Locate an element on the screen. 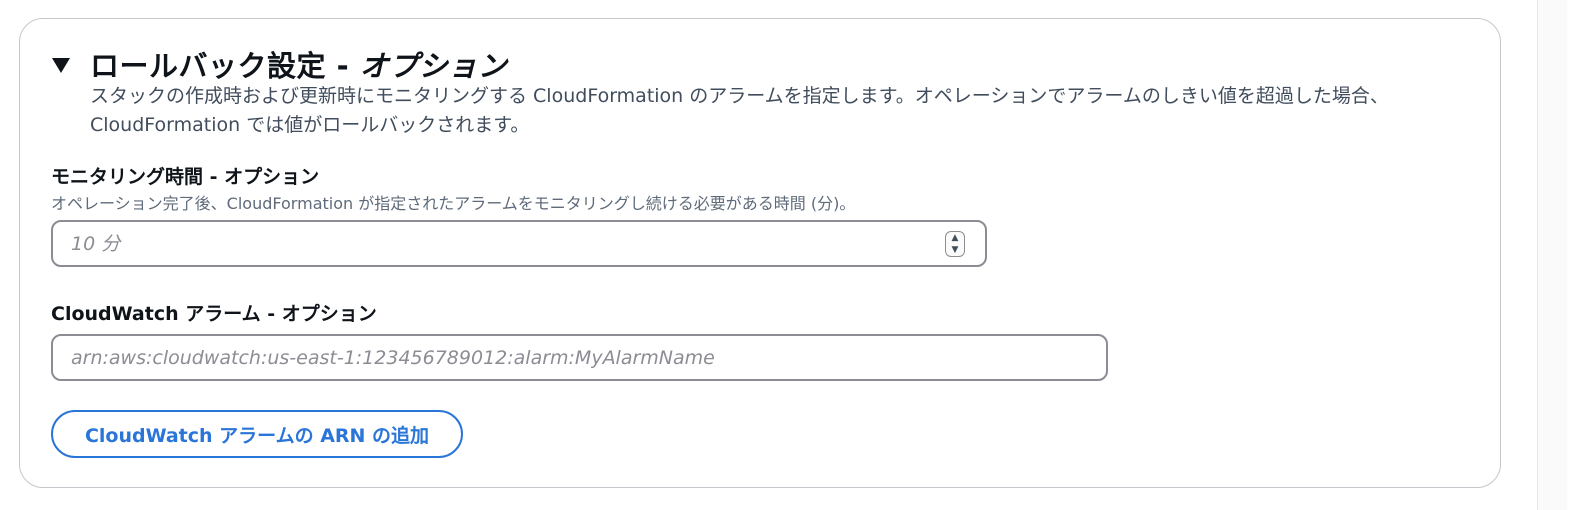 The image size is (1578, 510). monitoring-time-label: モニタリング時間 - オプション is located at coordinates (185, 177).